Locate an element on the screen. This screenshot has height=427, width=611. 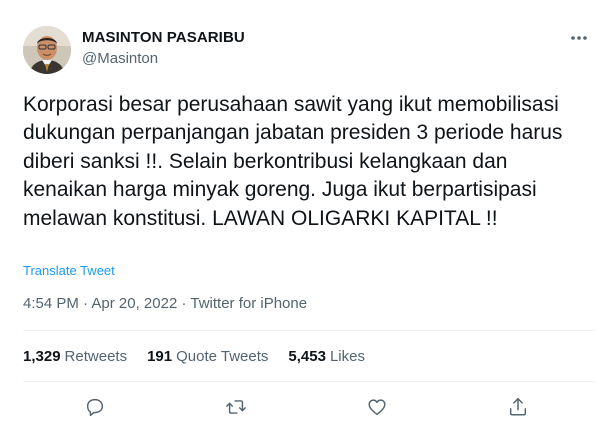
tweet-source: Twitter for iPhone is located at coordinates (248, 303).